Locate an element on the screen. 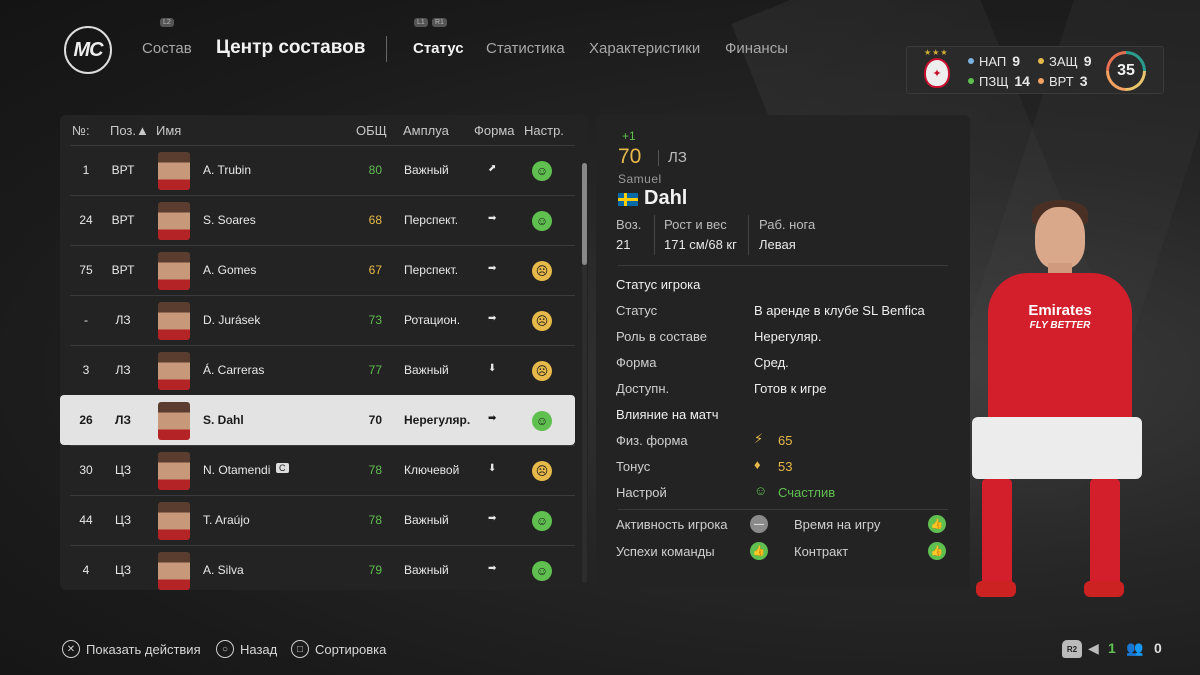 The width and height of the screenshot is (1200, 675). table-row: 24 ВРТ S. Soares 68 Перспект. ➡ ☺ is located at coordinates (322, 220).